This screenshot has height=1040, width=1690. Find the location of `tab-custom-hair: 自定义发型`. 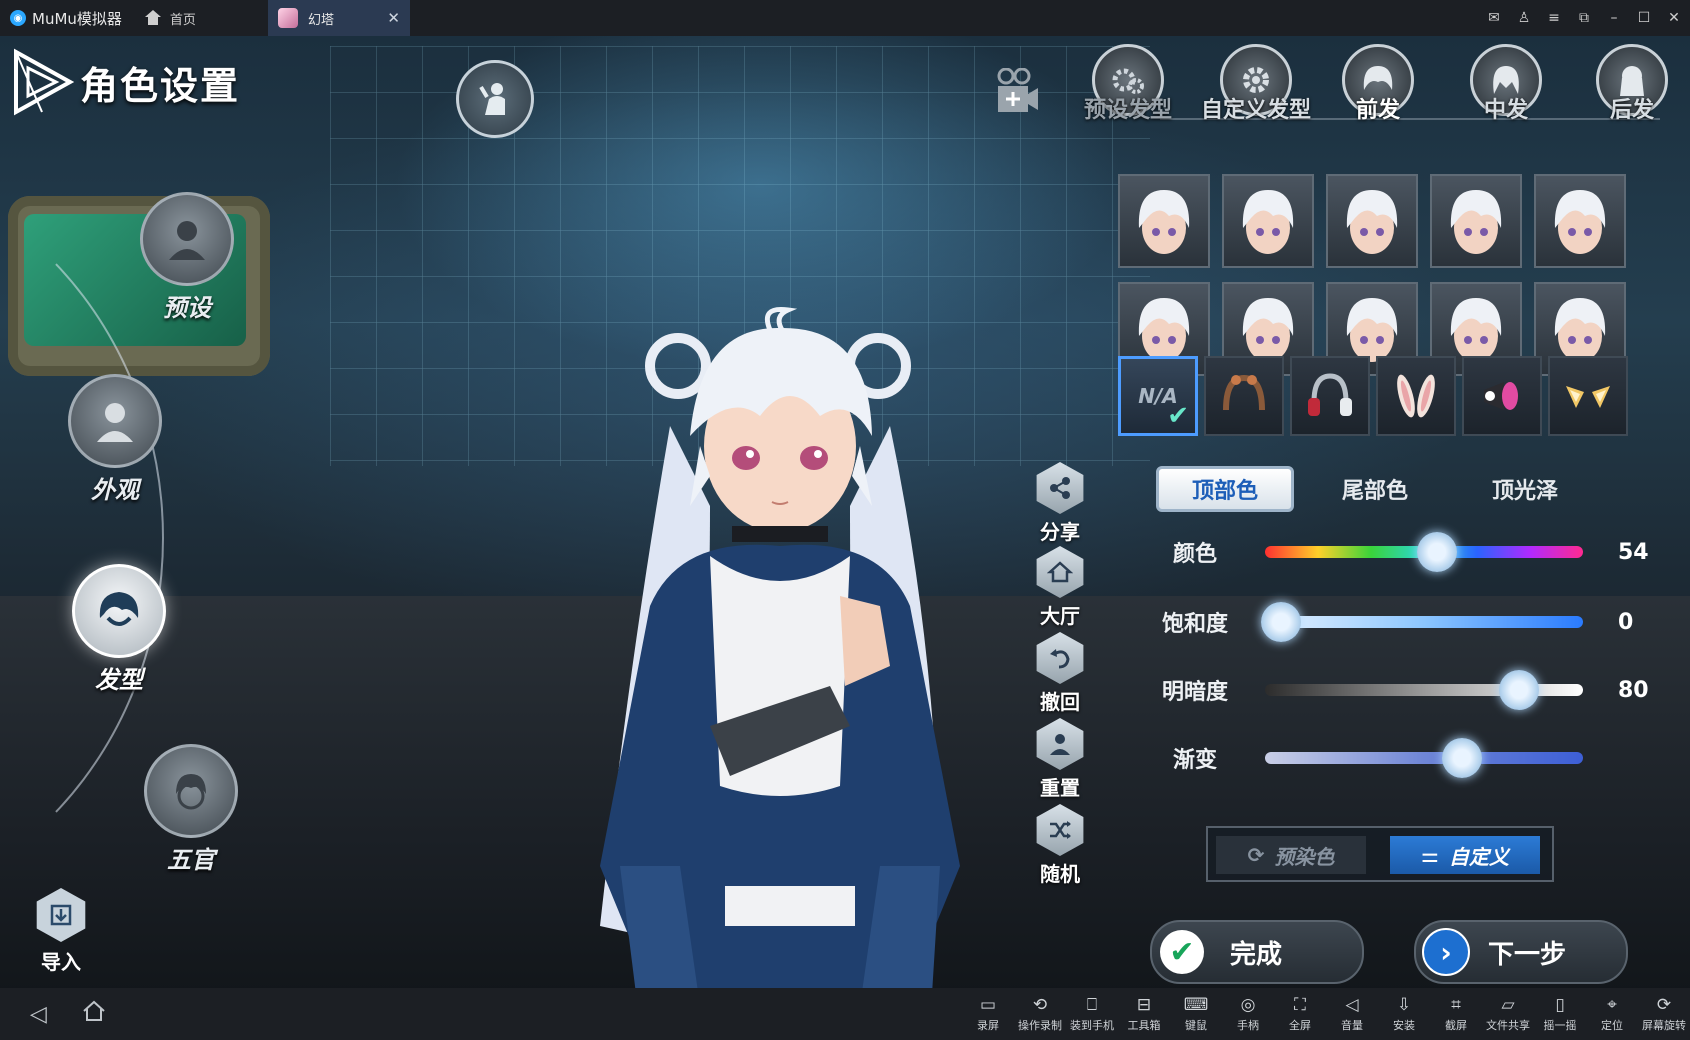

tab-custom-hair: 自定义发型 is located at coordinates (1256, 84).